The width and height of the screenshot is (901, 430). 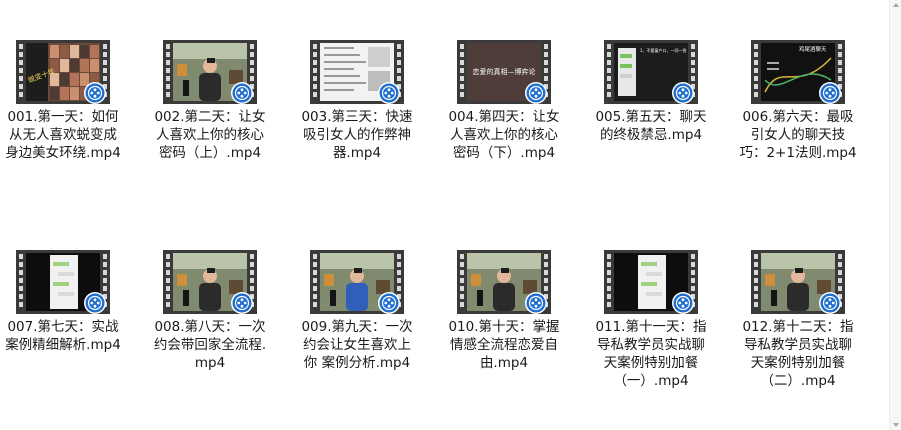 I want to click on video-thumbnail: 蜕变十年, so click(x=63, y=72).